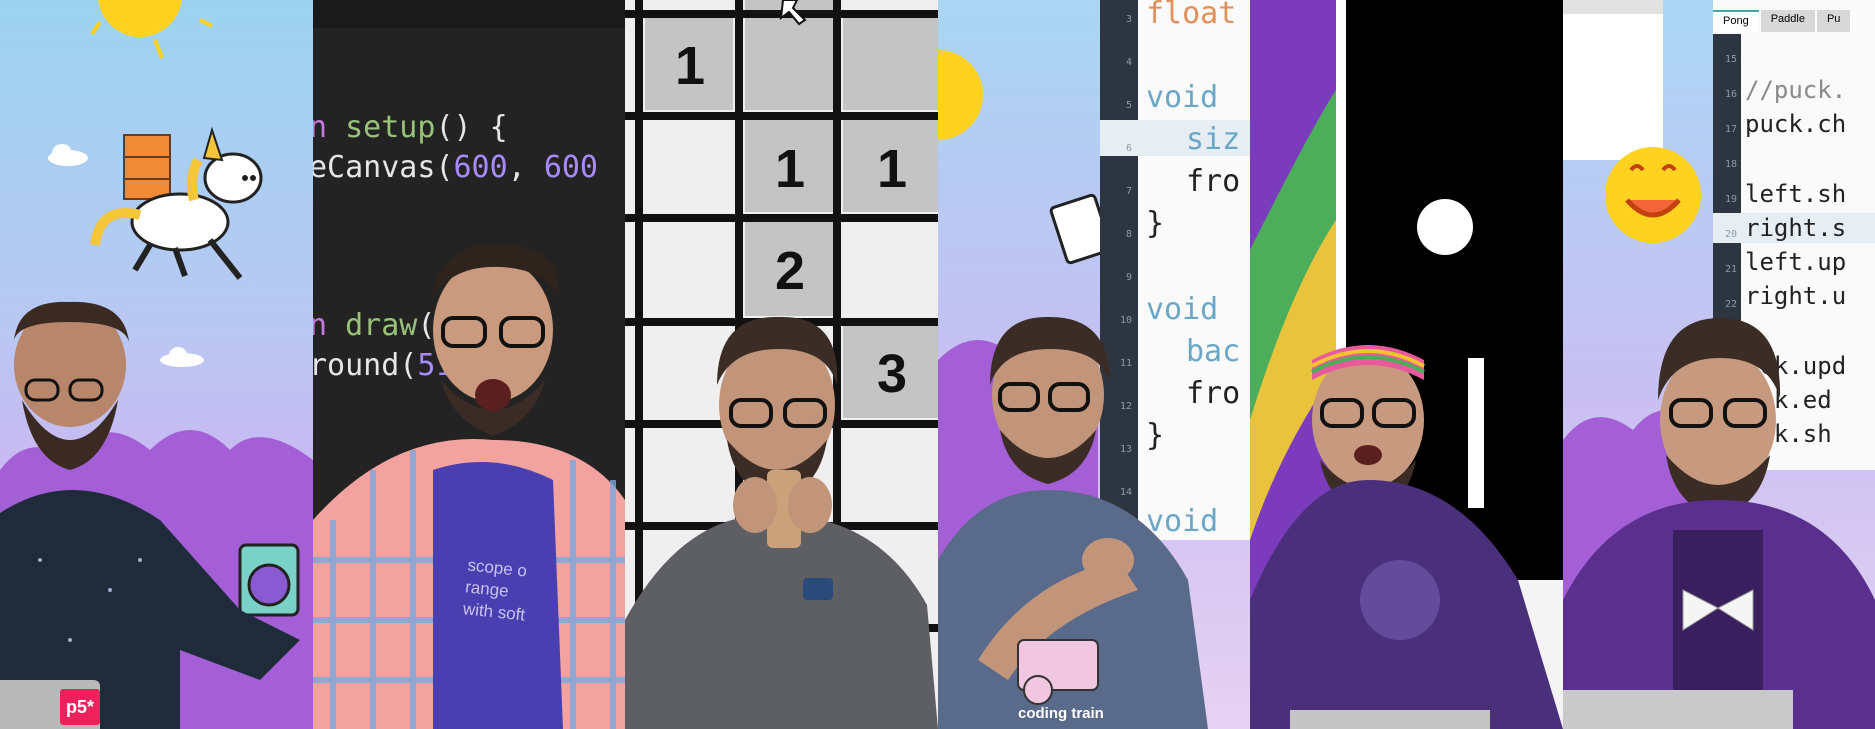 The height and width of the screenshot is (729, 1875). What do you see at coordinates (147, 167) in the screenshot?
I see `brick-wall-icon` at bounding box center [147, 167].